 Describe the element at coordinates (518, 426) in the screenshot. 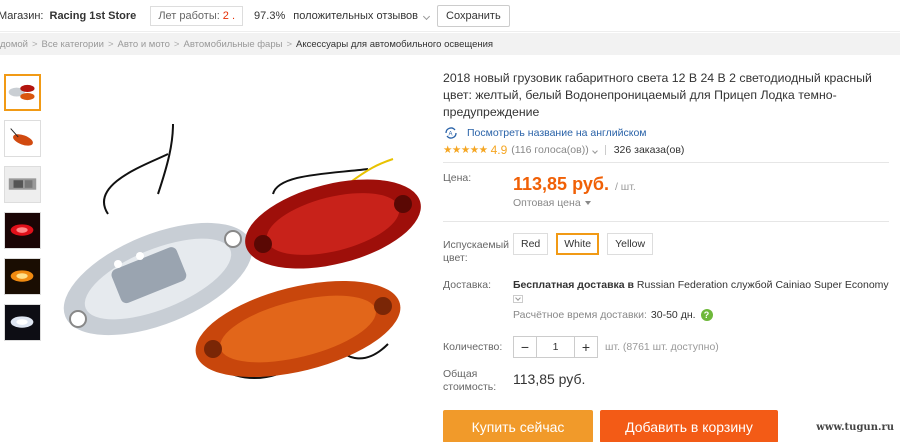

I see `buy-now-button: Купить сейчас` at that location.